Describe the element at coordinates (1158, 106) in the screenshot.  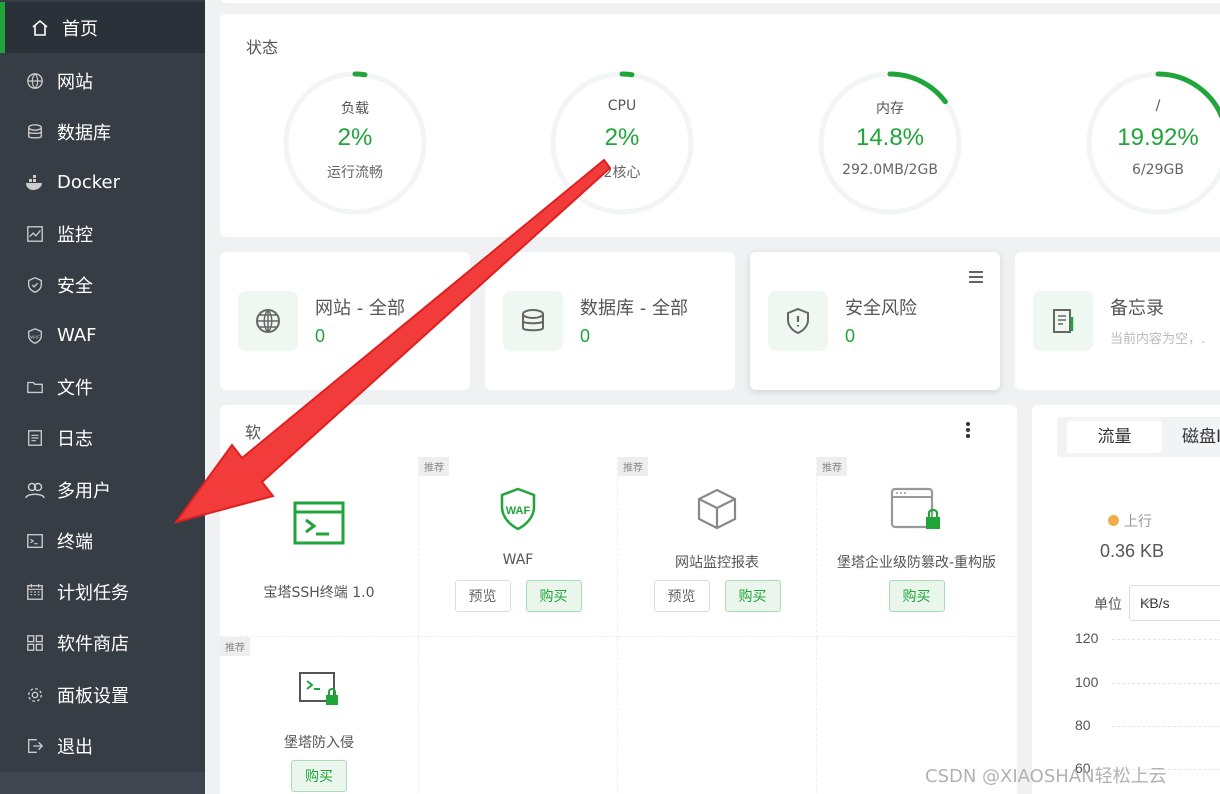
I see `gauge-title: /` at that location.